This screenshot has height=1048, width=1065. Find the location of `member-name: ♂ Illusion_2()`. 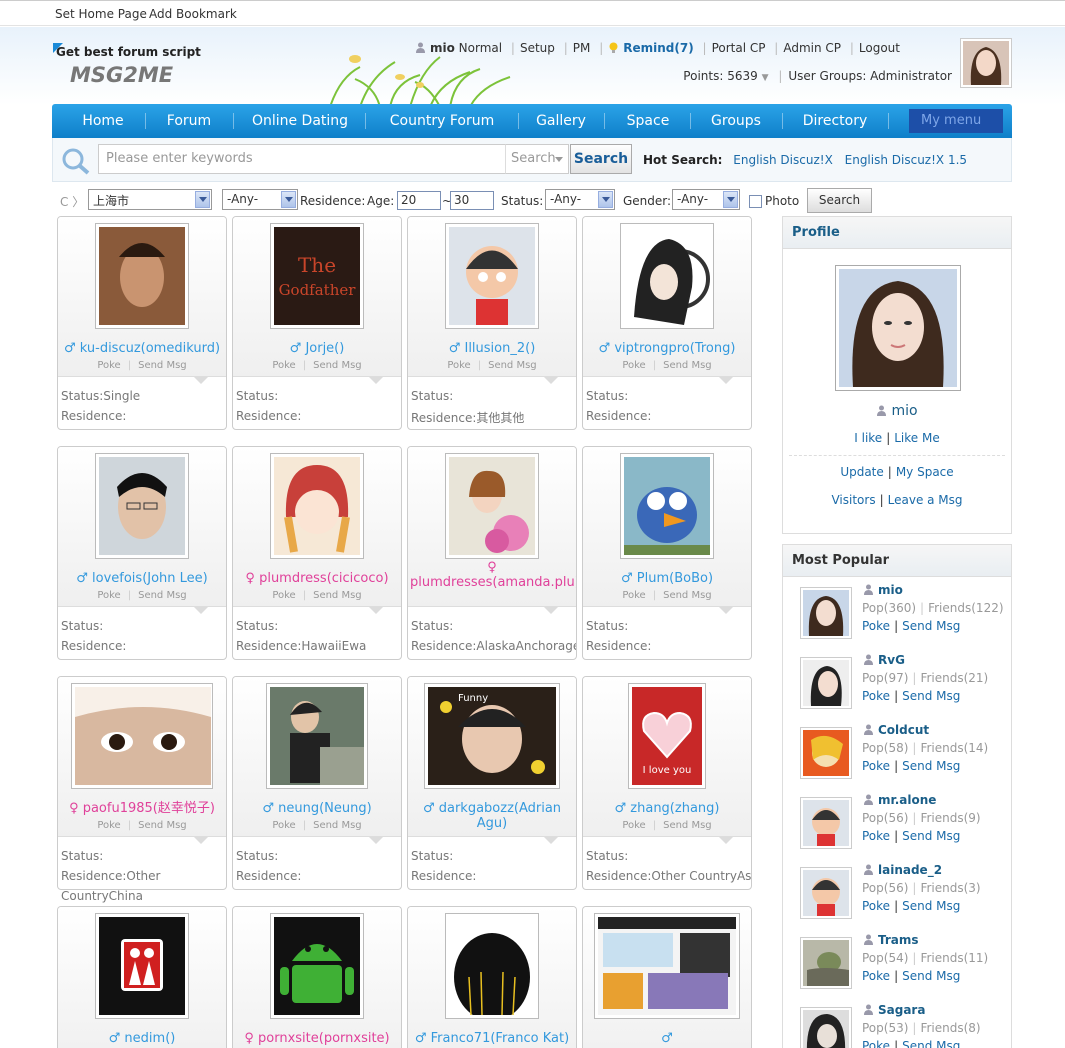

member-name: ♂ Illusion_2() is located at coordinates (492, 348).